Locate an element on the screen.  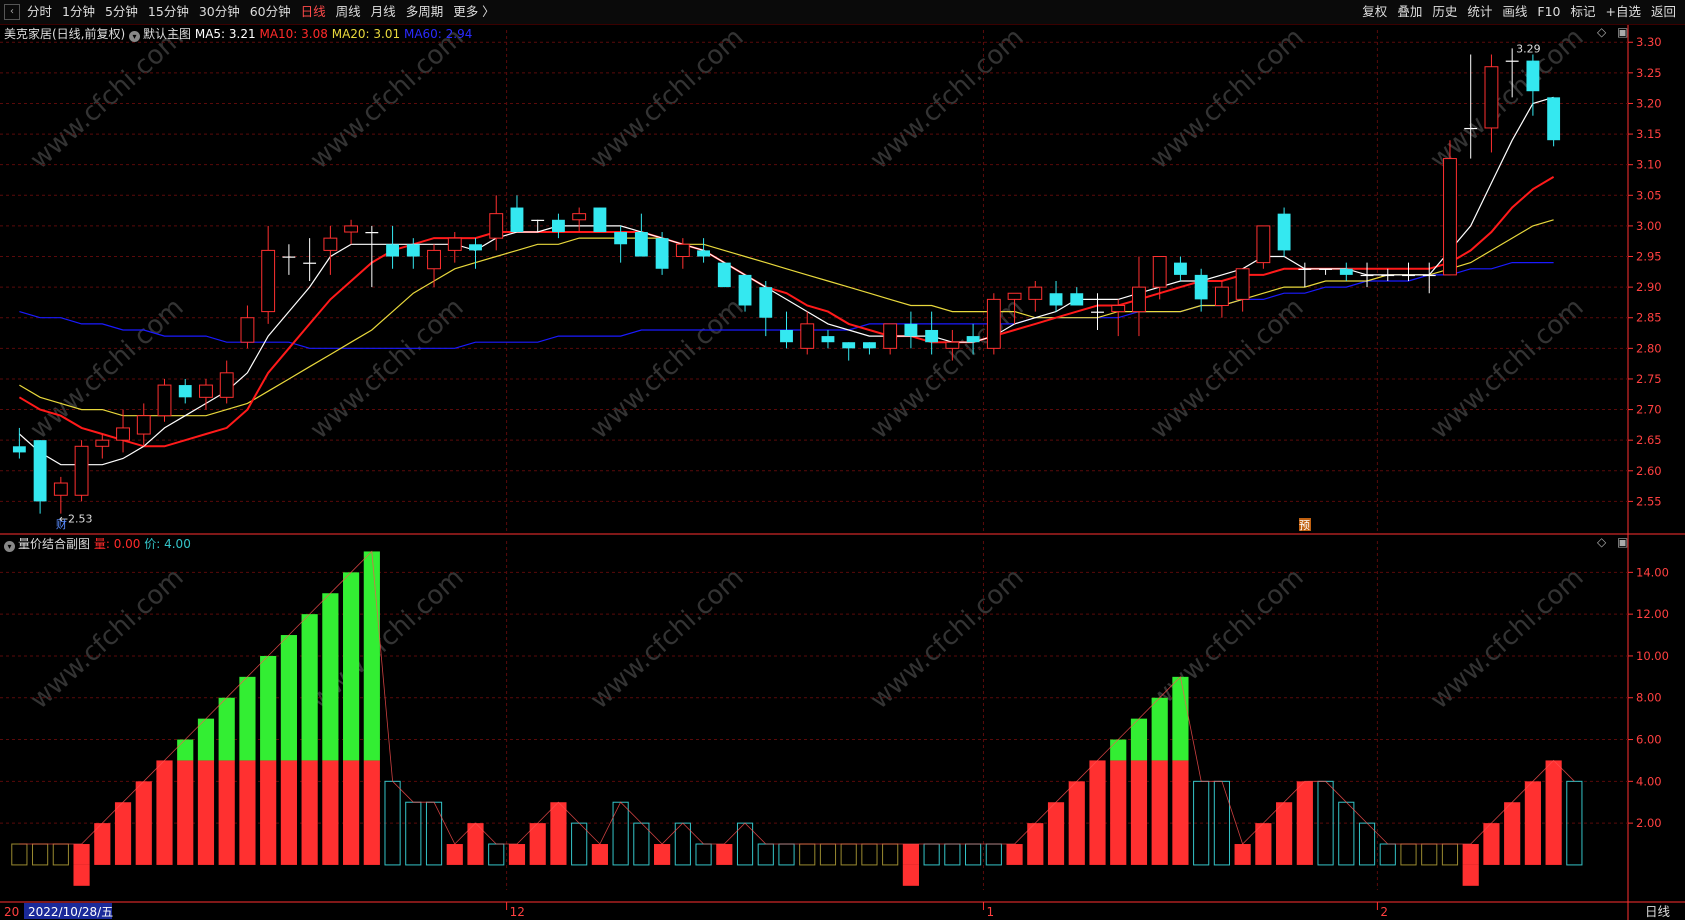
period-tab-2: 5分钟 is located at coordinates (121, 12).